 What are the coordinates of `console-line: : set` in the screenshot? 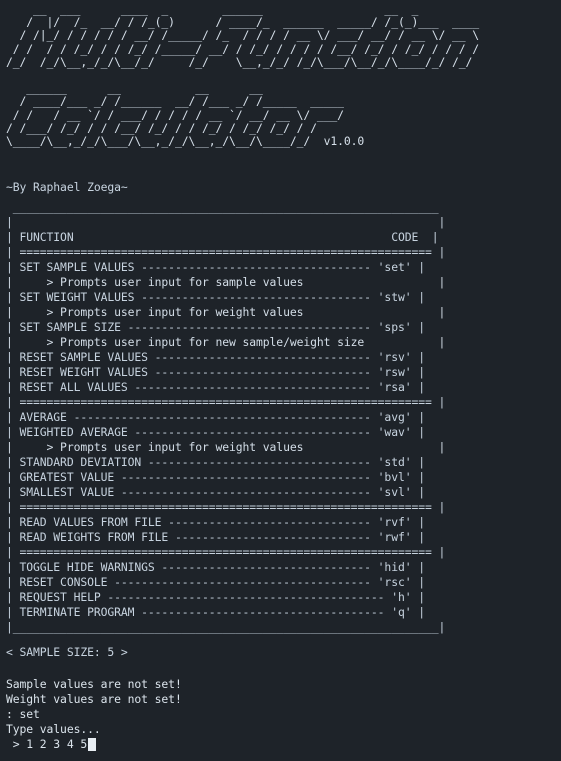 It's located at (23, 714).